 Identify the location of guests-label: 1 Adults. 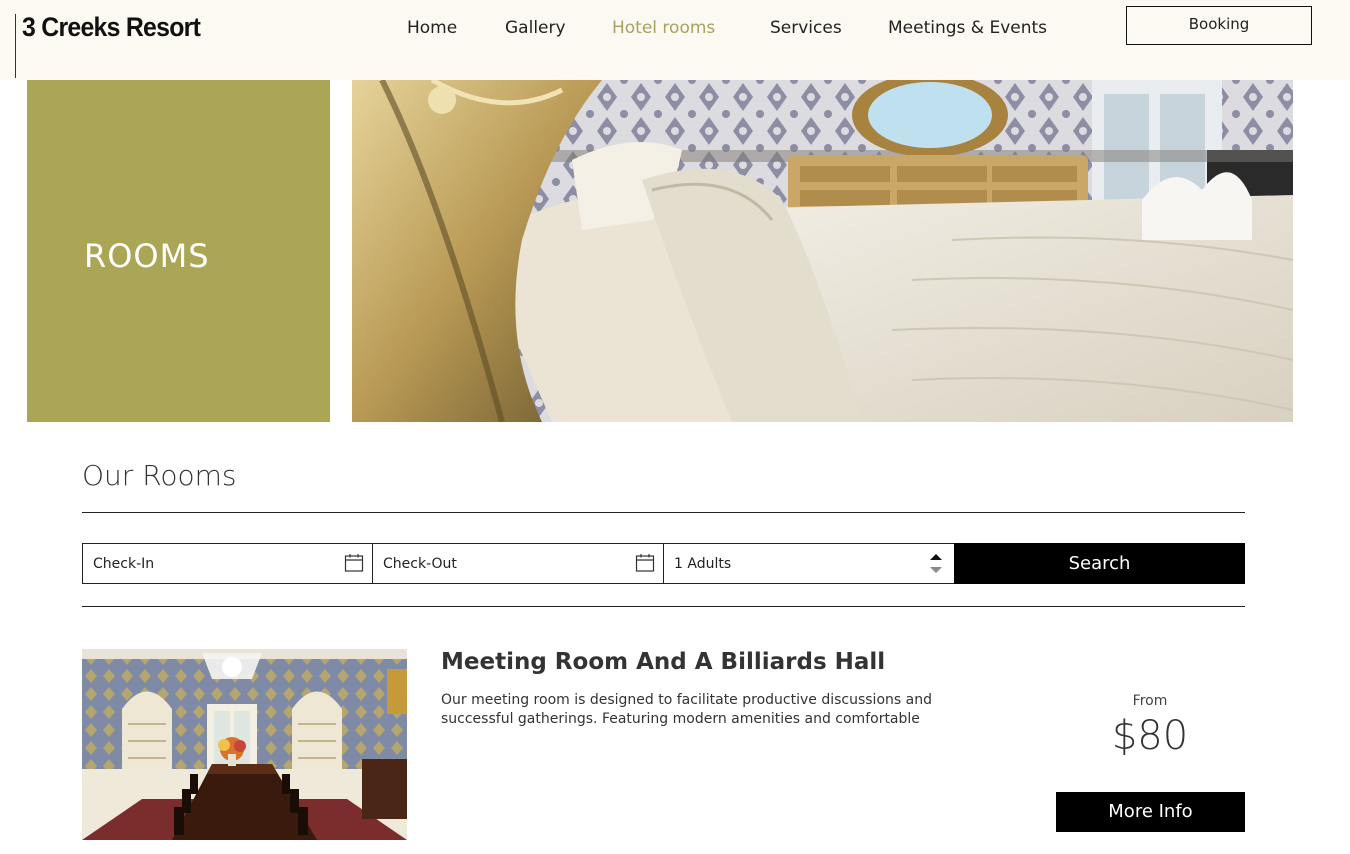
(703, 564).